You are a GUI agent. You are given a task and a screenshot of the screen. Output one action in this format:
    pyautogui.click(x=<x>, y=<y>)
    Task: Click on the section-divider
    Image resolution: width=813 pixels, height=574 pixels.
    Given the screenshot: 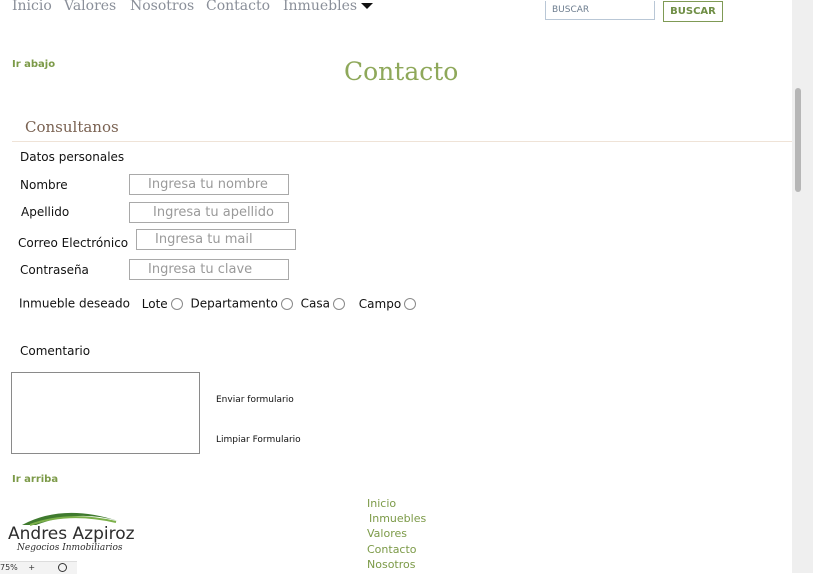 What is the action you would take?
    pyautogui.click(x=402, y=141)
    